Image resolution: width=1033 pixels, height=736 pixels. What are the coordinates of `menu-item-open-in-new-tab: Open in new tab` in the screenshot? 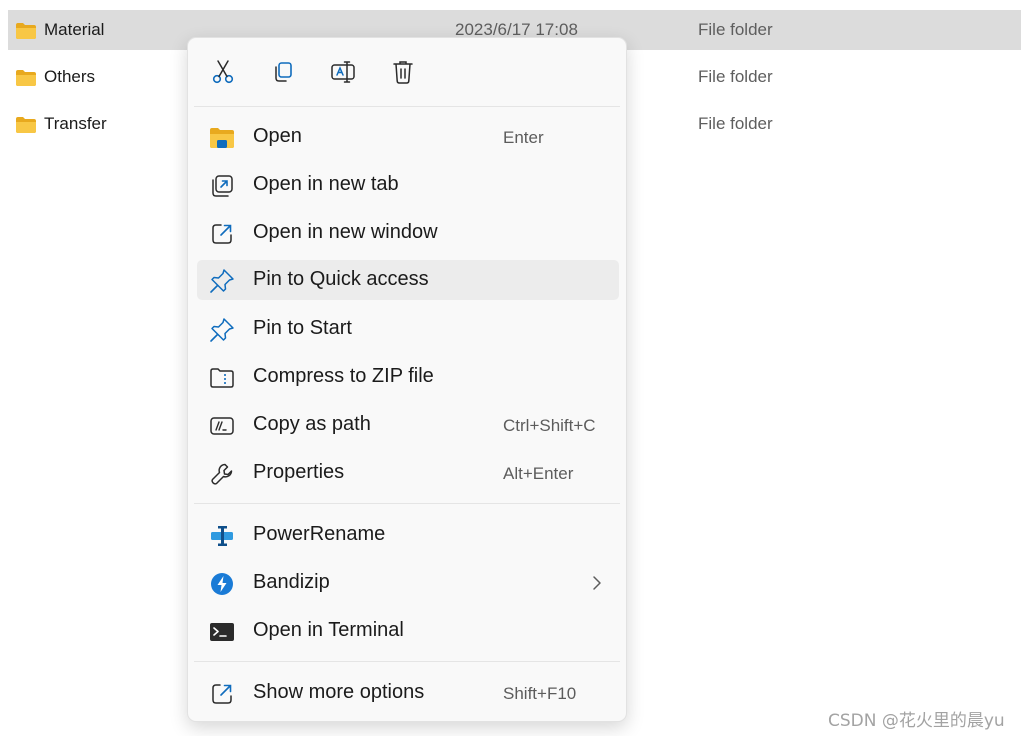 It's located at (408, 185).